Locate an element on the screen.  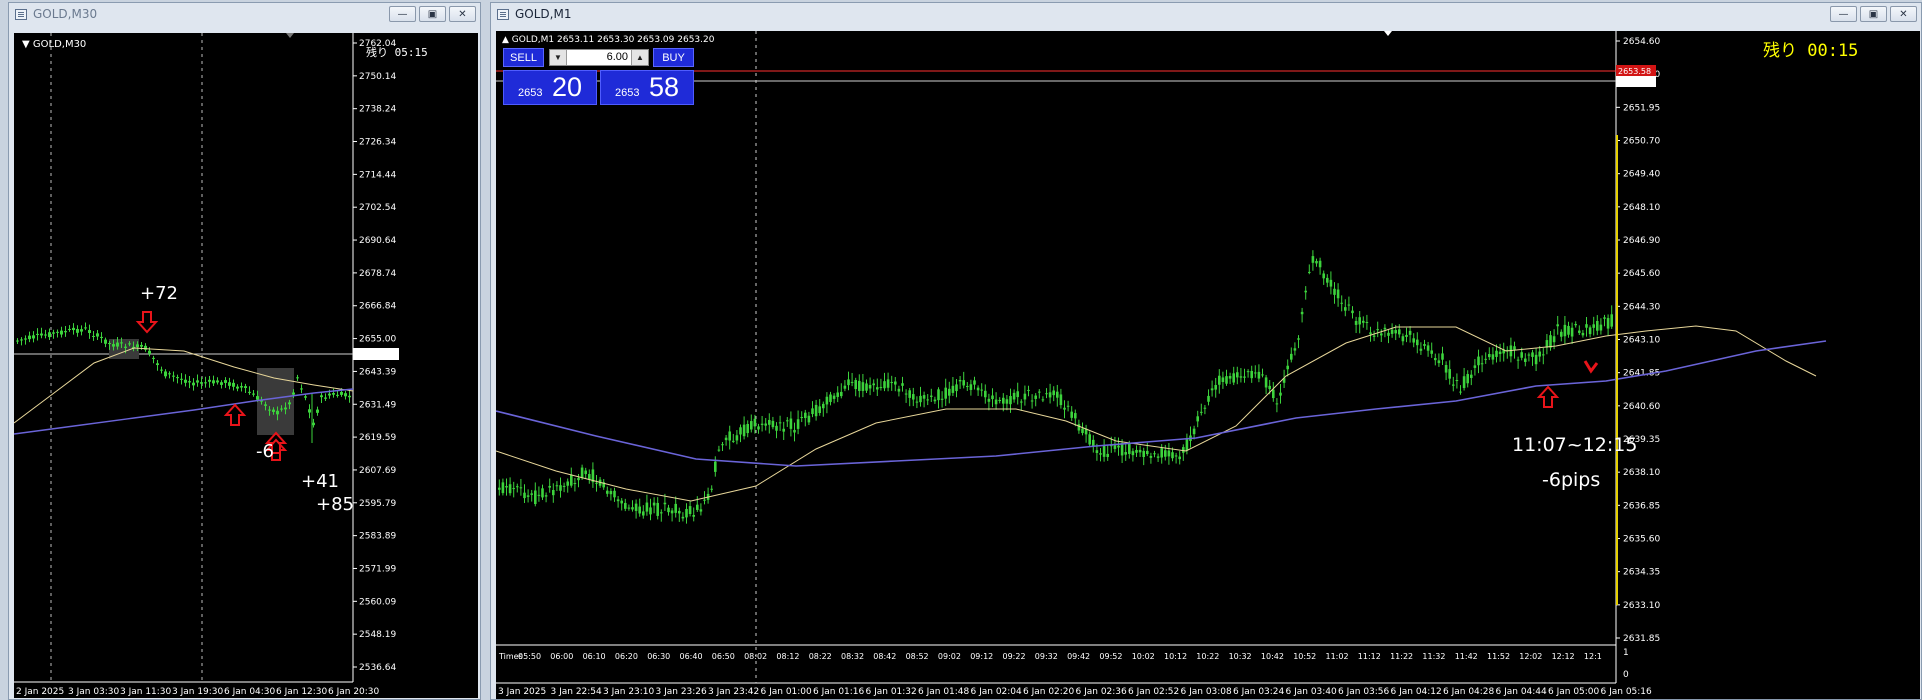
time-marker-label: 10:02 is located at coordinates (1143, 656).